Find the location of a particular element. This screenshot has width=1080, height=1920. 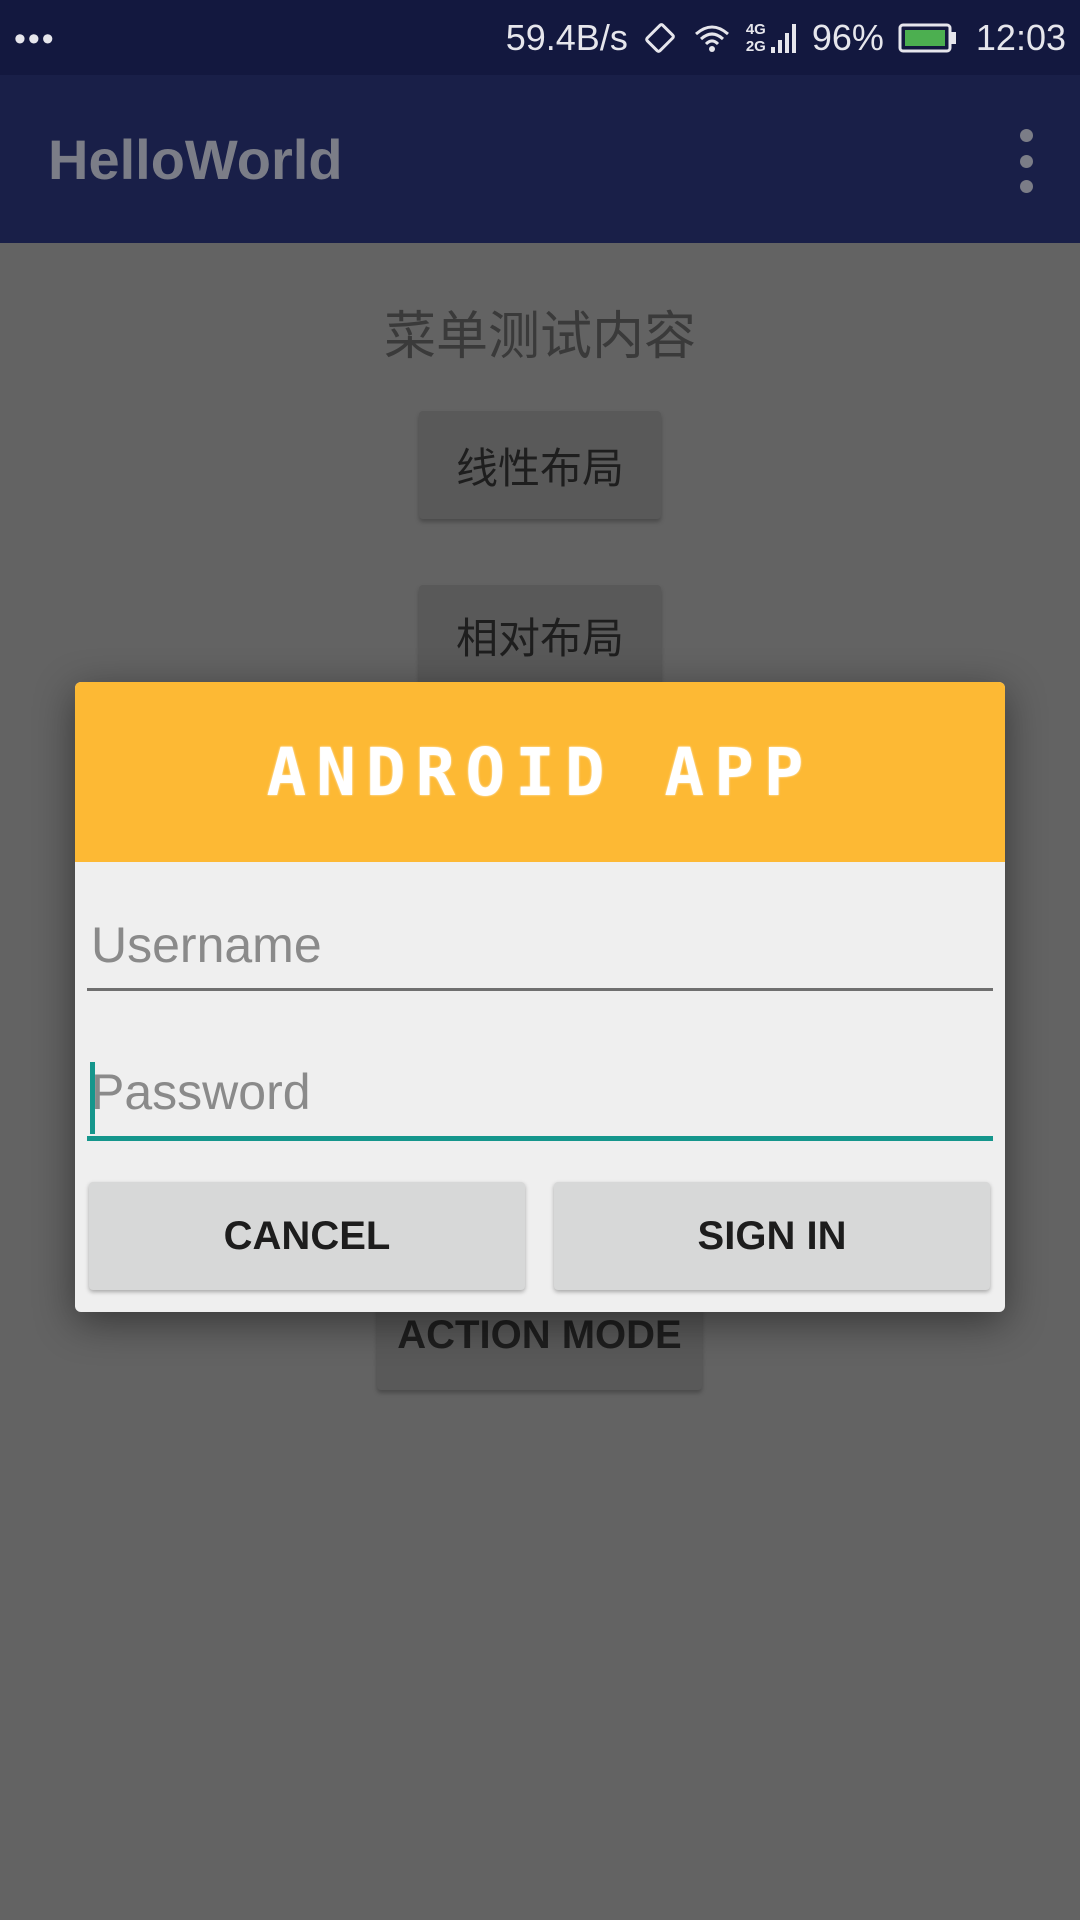

network-type-top: 4G is located at coordinates (755, 29).